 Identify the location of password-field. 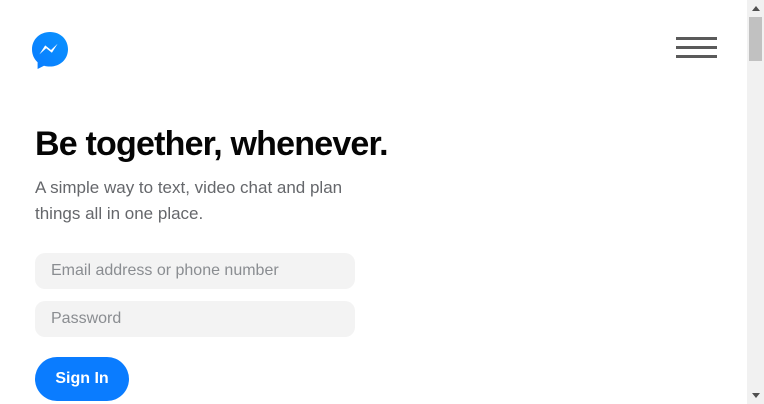
(195, 319).